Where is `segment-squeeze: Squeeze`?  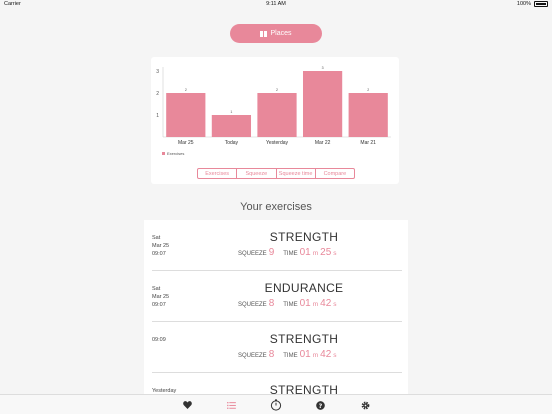 segment-squeeze: Squeeze is located at coordinates (255, 173).